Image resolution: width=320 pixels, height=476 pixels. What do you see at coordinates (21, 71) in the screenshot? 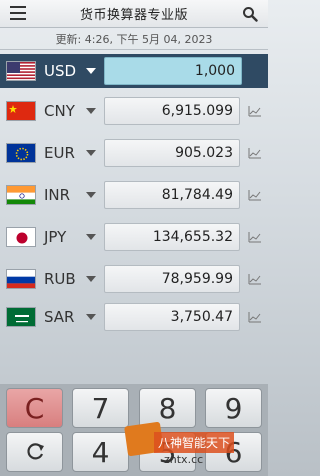
I see `us-flag-icon` at bounding box center [21, 71].